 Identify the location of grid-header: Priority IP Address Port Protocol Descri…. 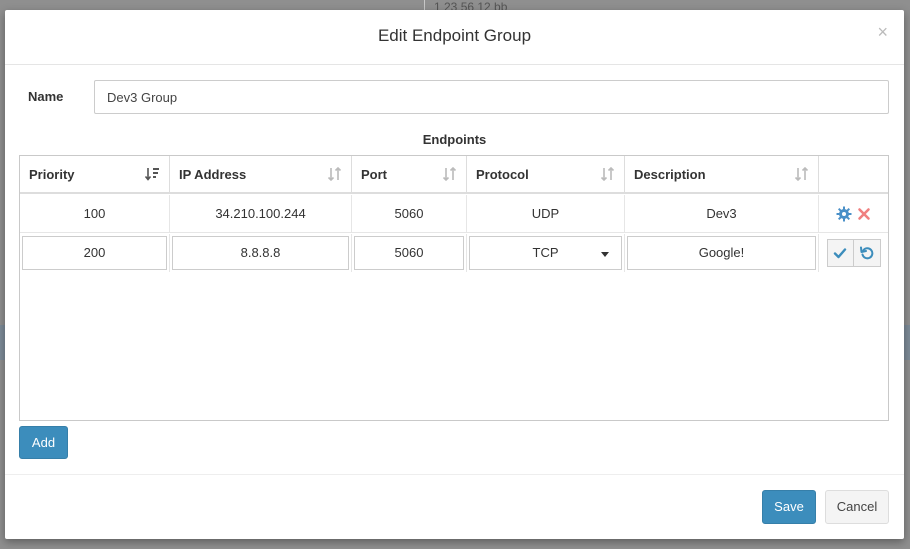
(454, 175).